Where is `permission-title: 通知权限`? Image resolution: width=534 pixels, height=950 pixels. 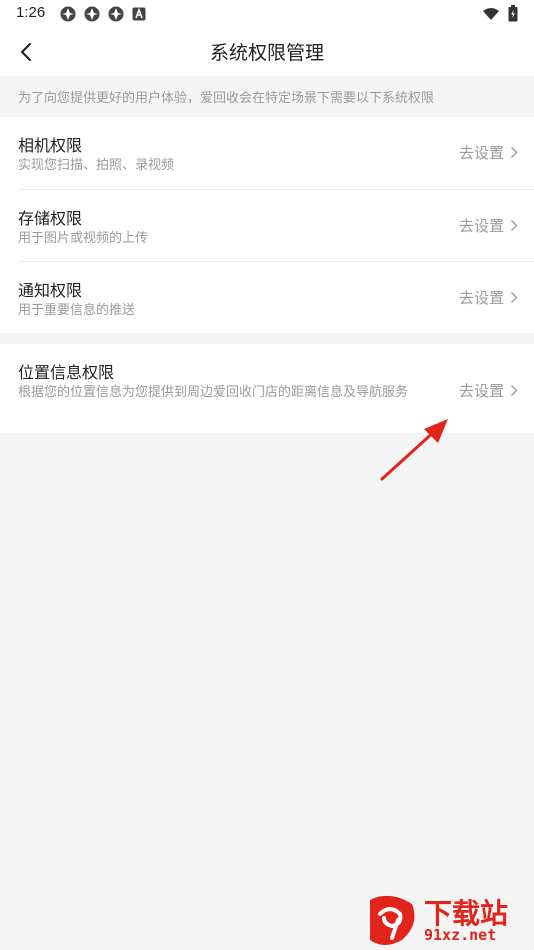
permission-title: 通知权限 is located at coordinates (50, 290).